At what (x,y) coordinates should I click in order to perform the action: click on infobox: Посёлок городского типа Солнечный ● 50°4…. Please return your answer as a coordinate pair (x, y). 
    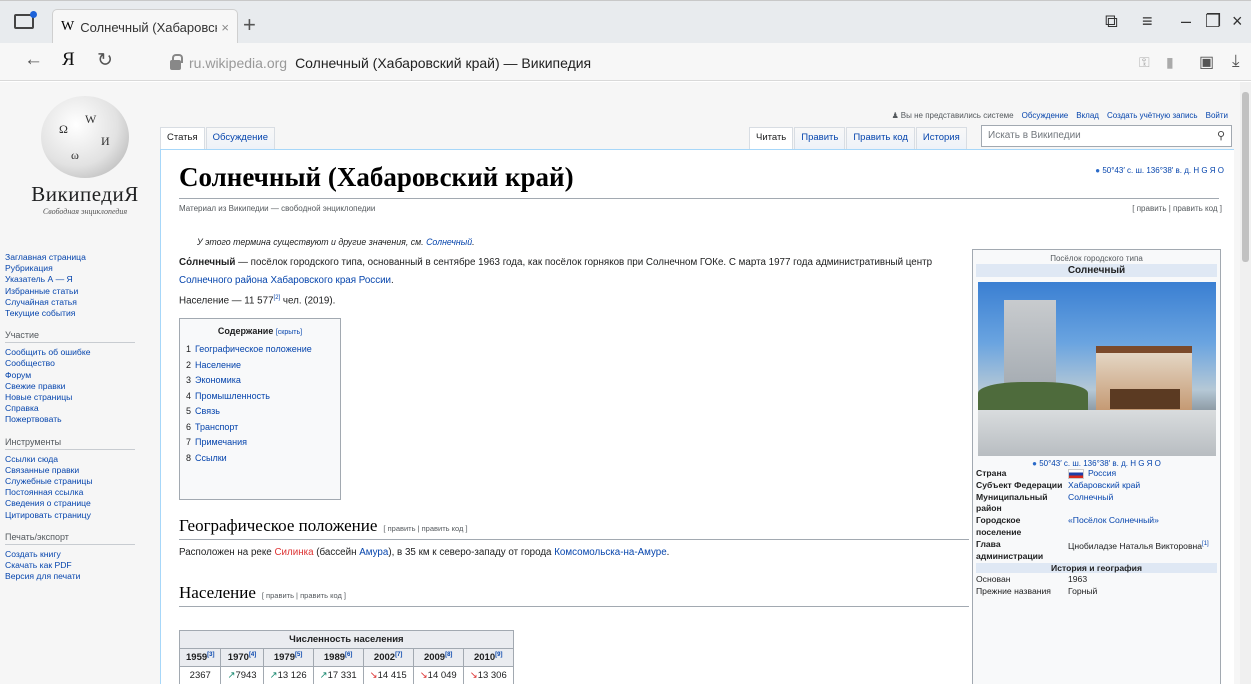
    Looking at the image, I should click on (1096, 466).